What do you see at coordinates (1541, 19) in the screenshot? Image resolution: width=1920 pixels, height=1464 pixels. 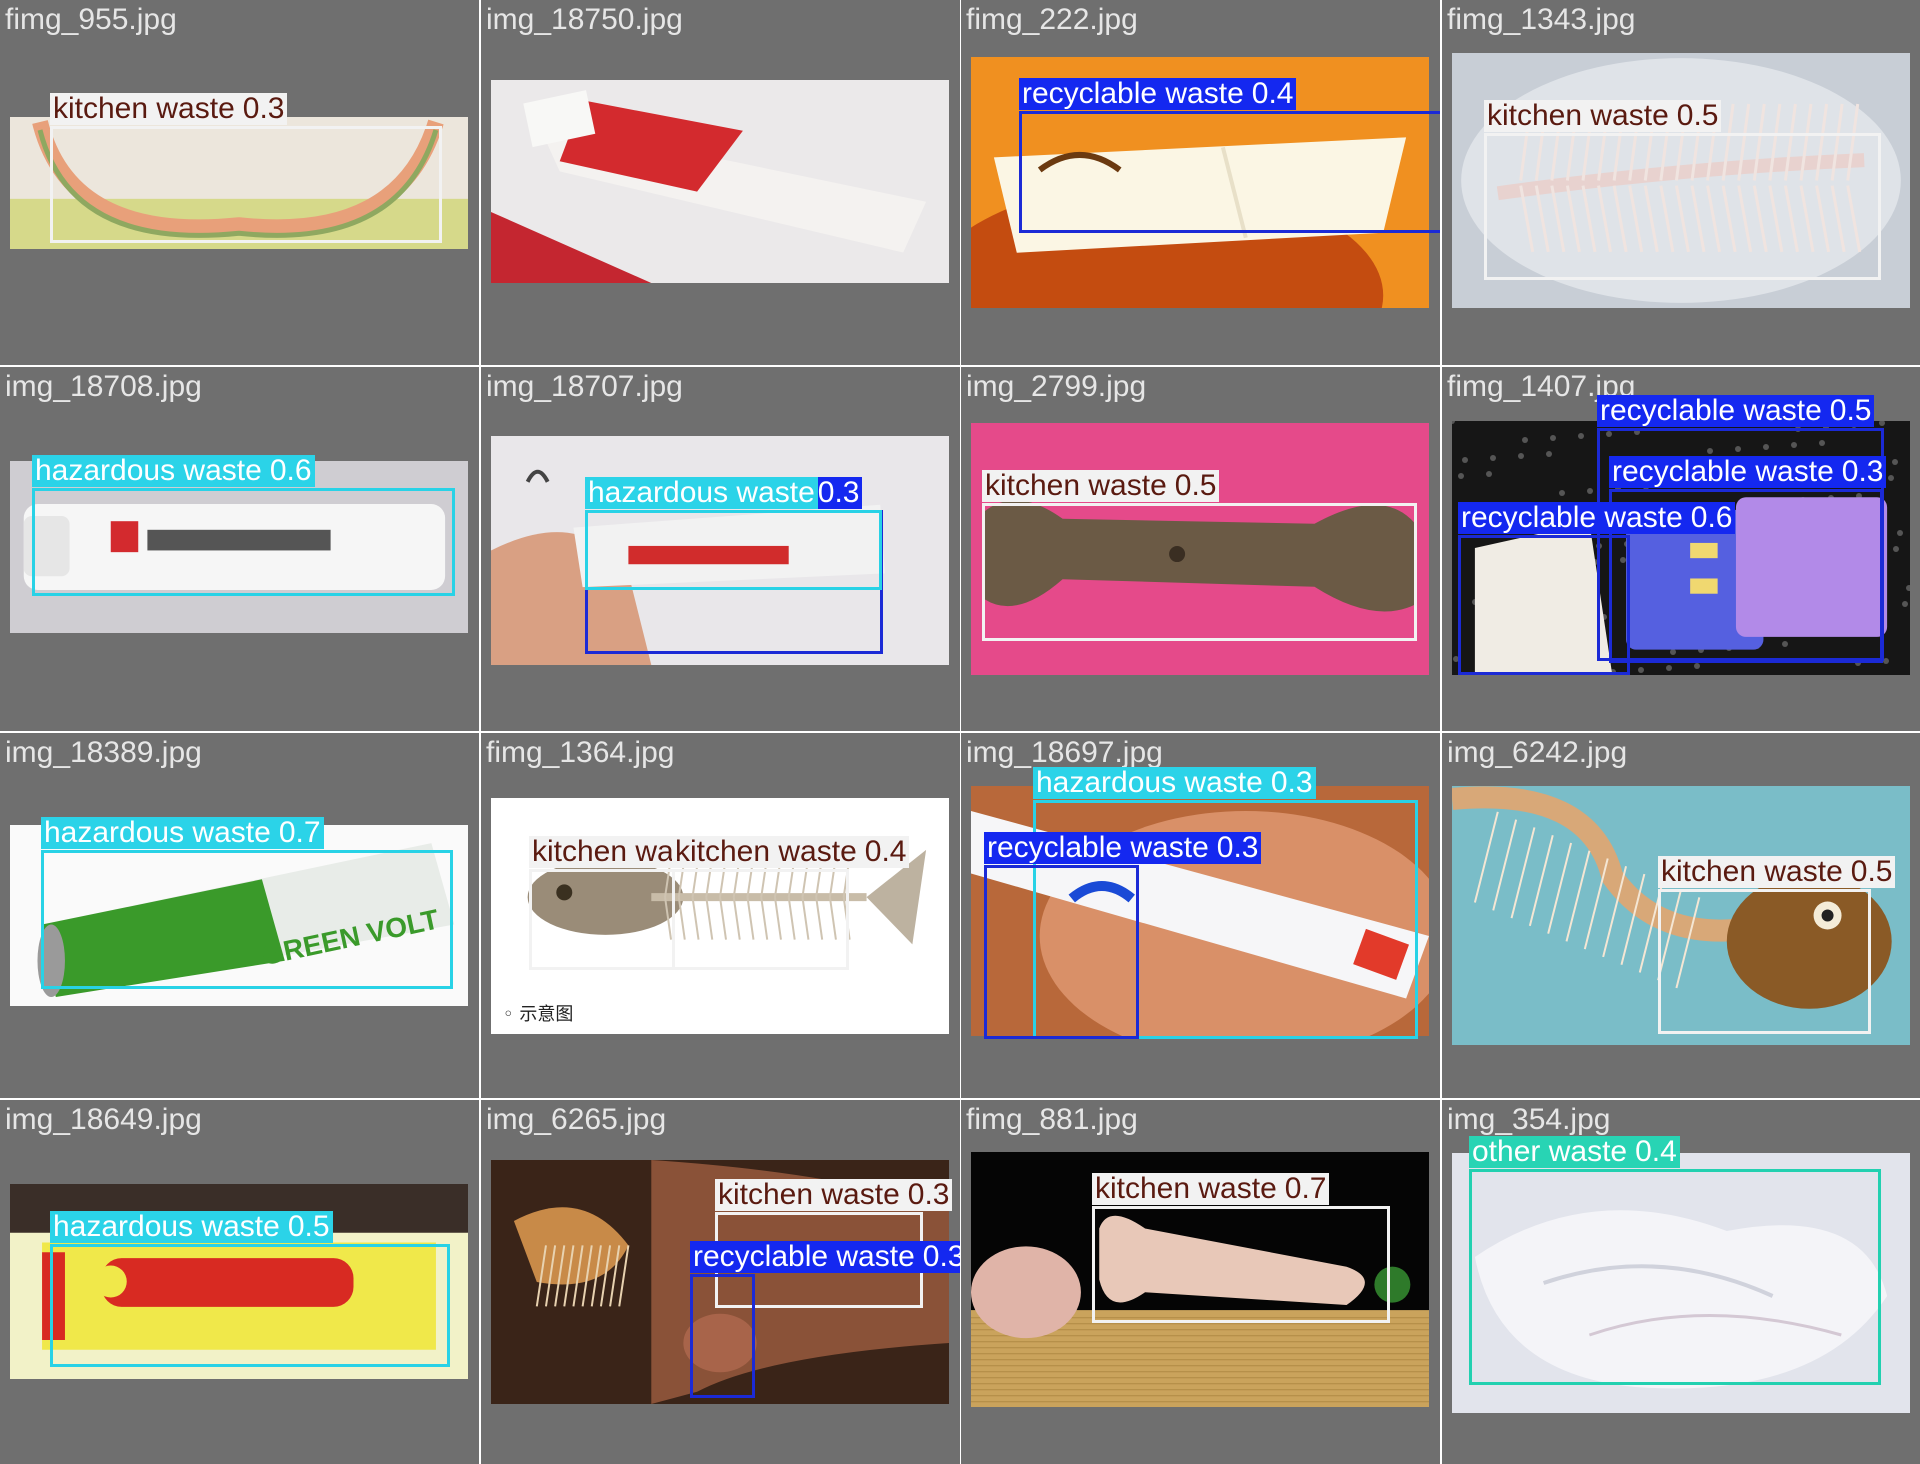 I see `image-filename: fimg_1343.jpg` at bounding box center [1541, 19].